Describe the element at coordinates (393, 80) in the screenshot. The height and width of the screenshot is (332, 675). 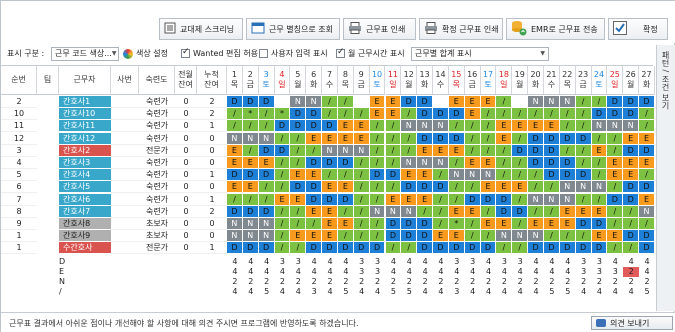
I see `day-header: 11 일` at that location.